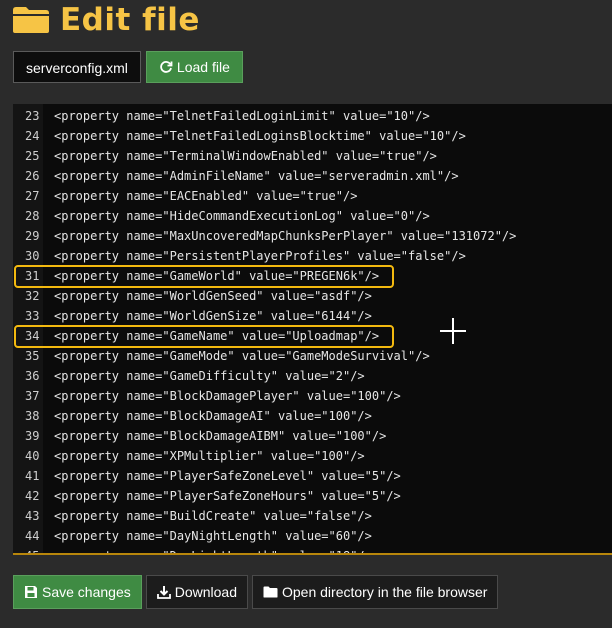  I want to click on line-number: 33, so click(32, 316).